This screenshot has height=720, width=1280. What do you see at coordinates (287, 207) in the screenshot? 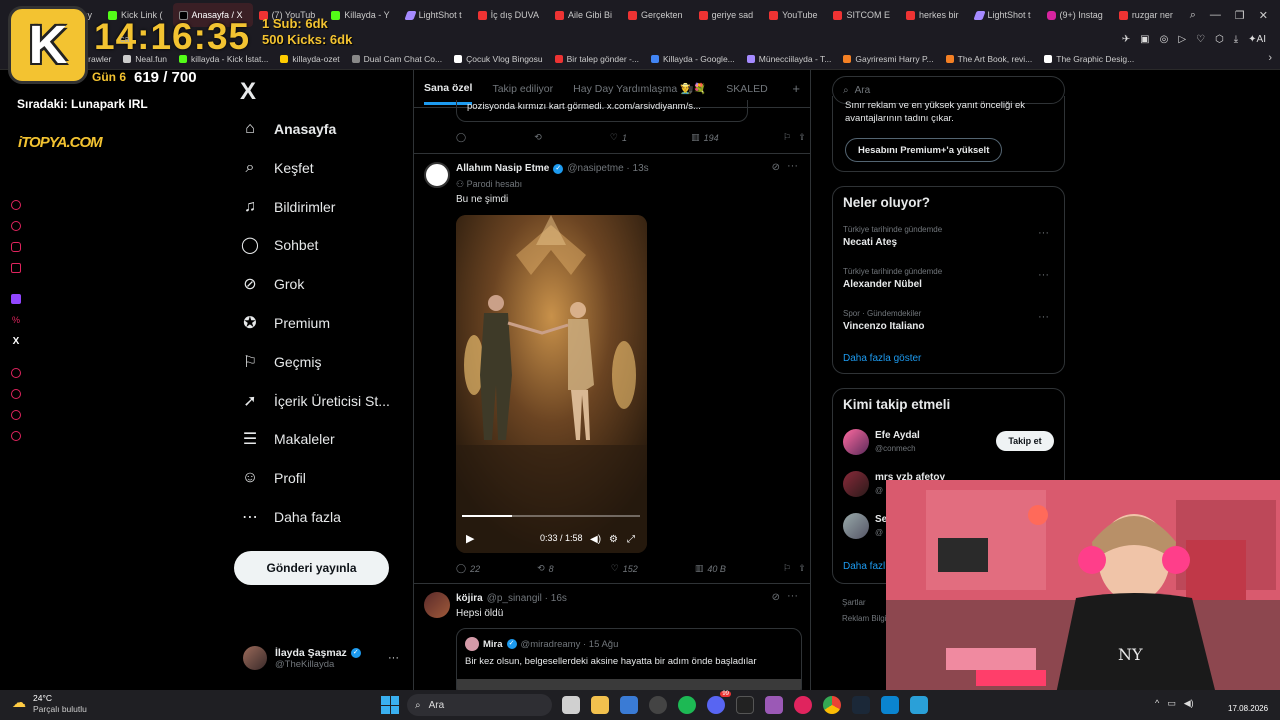
I see `nav-item-bell: ♫ Bildirimler` at bounding box center [287, 207].